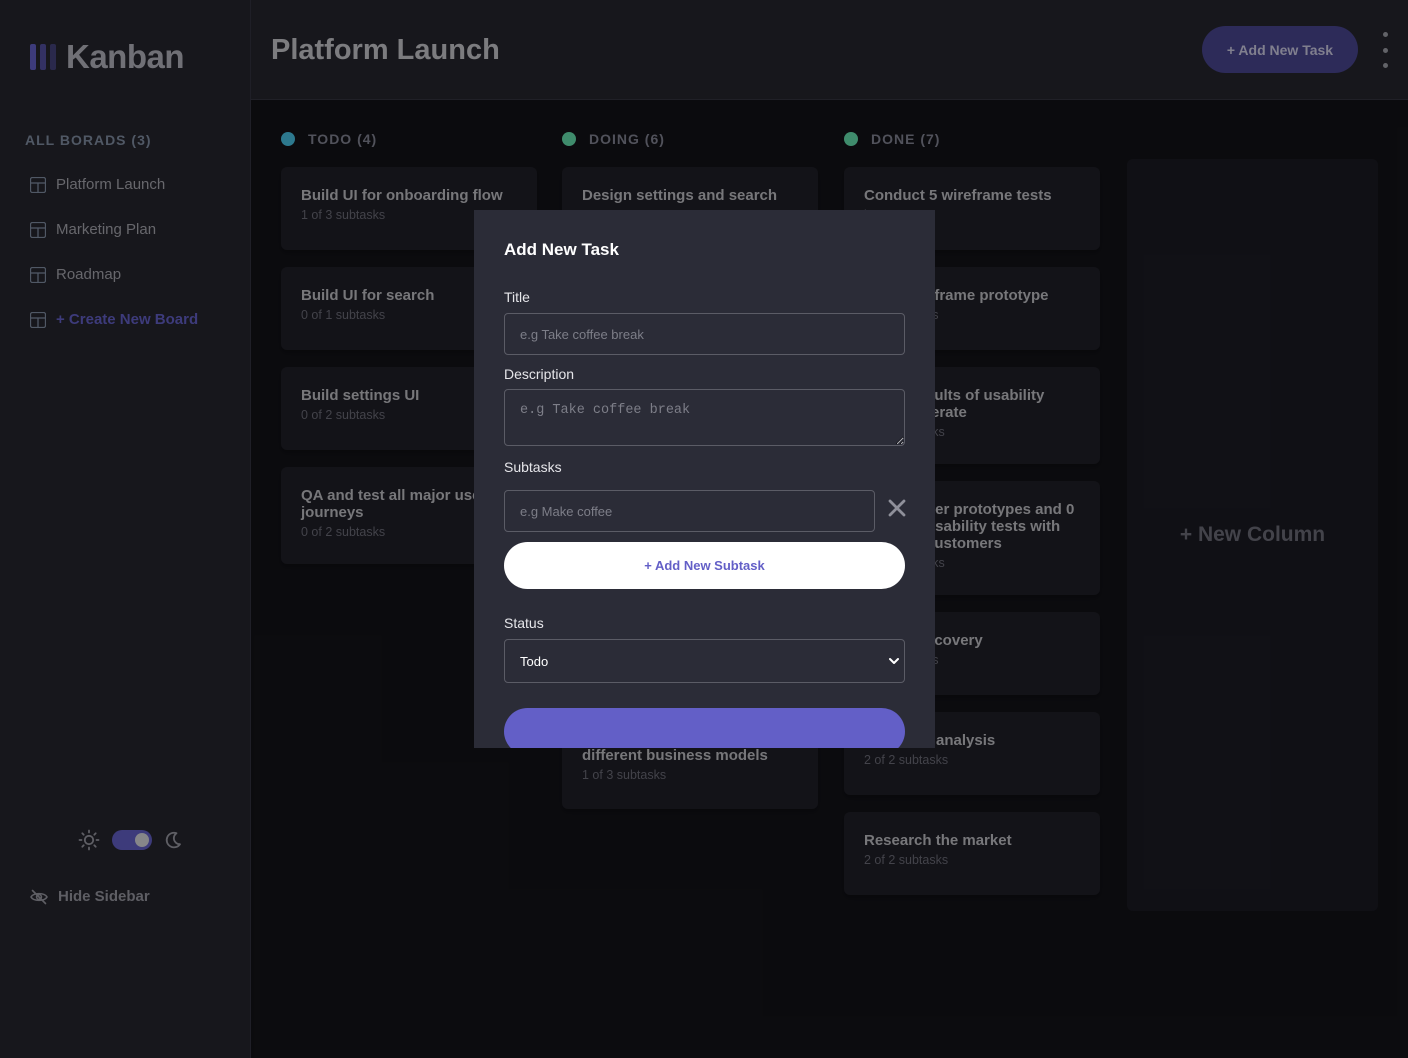 The height and width of the screenshot is (1058, 1408). What do you see at coordinates (704, 417) in the screenshot?
I see `task-description-input` at bounding box center [704, 417].